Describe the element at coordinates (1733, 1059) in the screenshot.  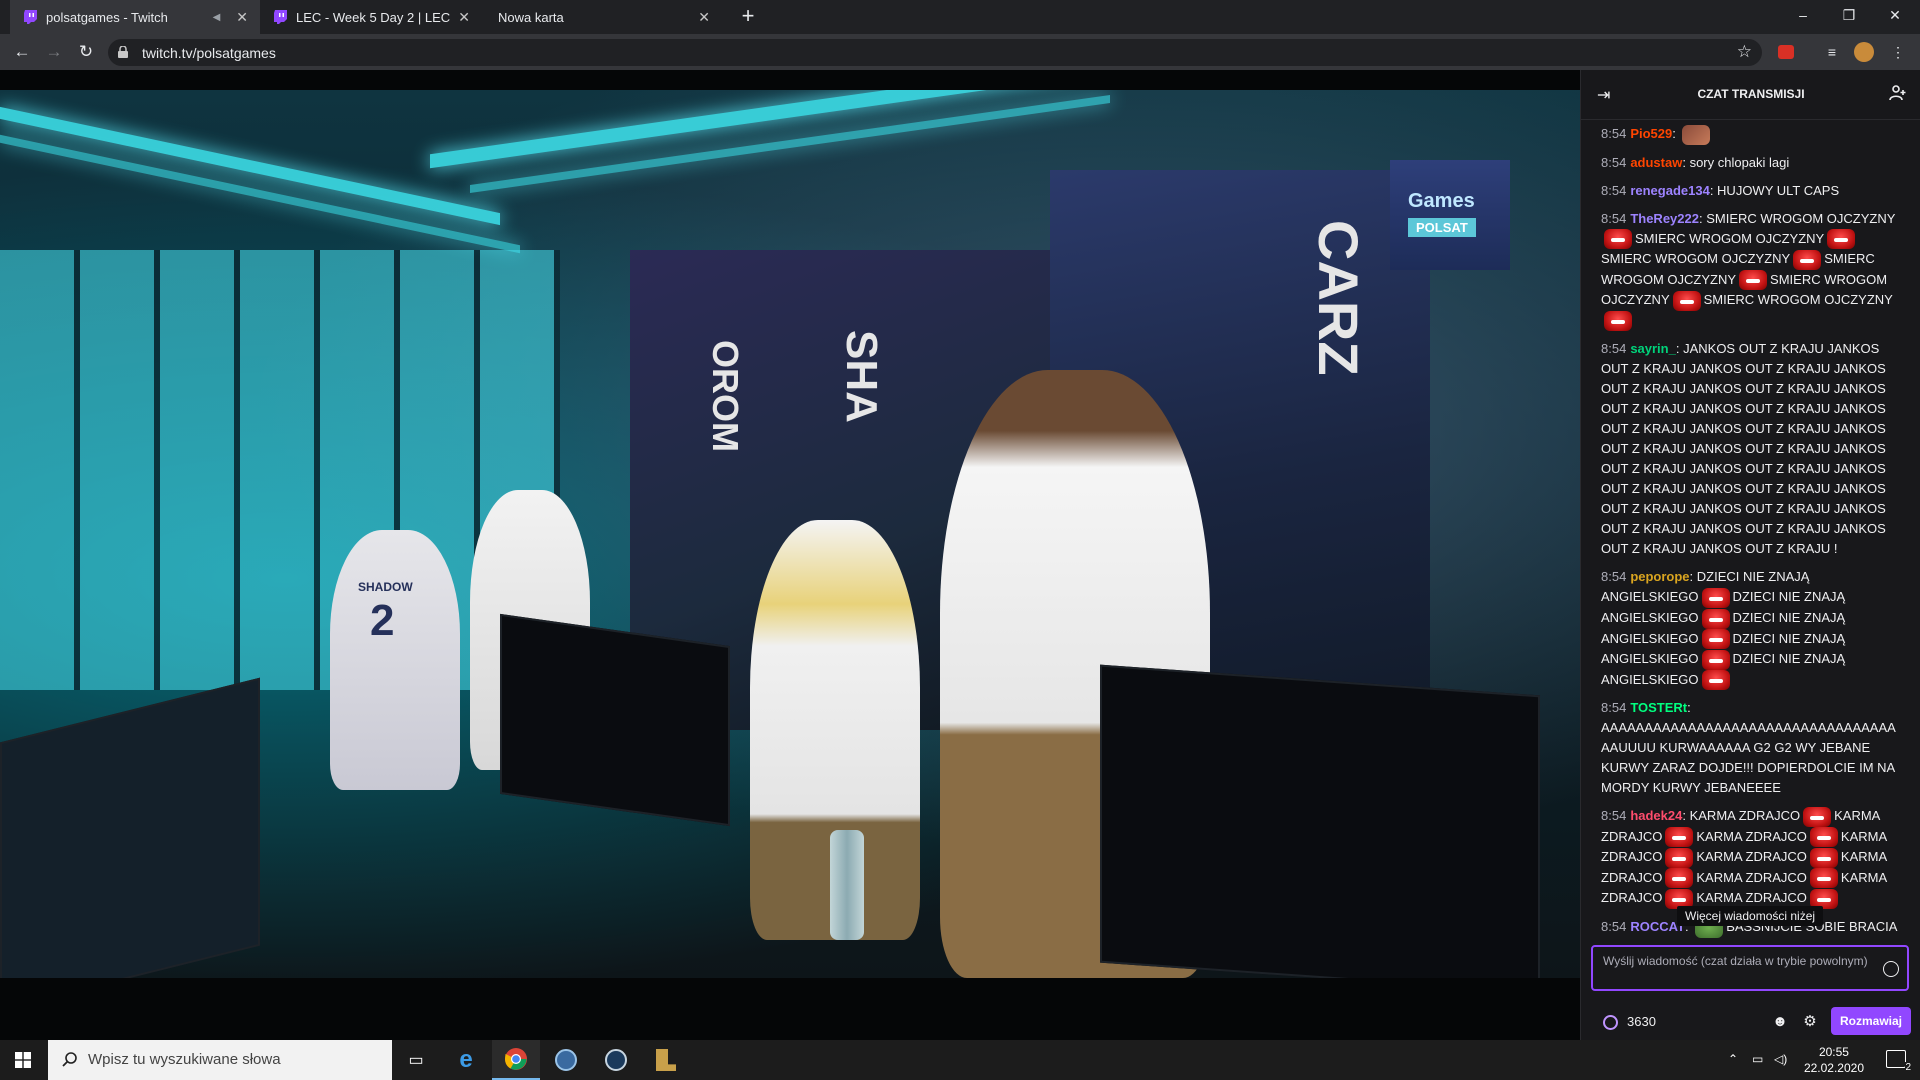
I see `tray-chevron-icon: ⌃` at that location.